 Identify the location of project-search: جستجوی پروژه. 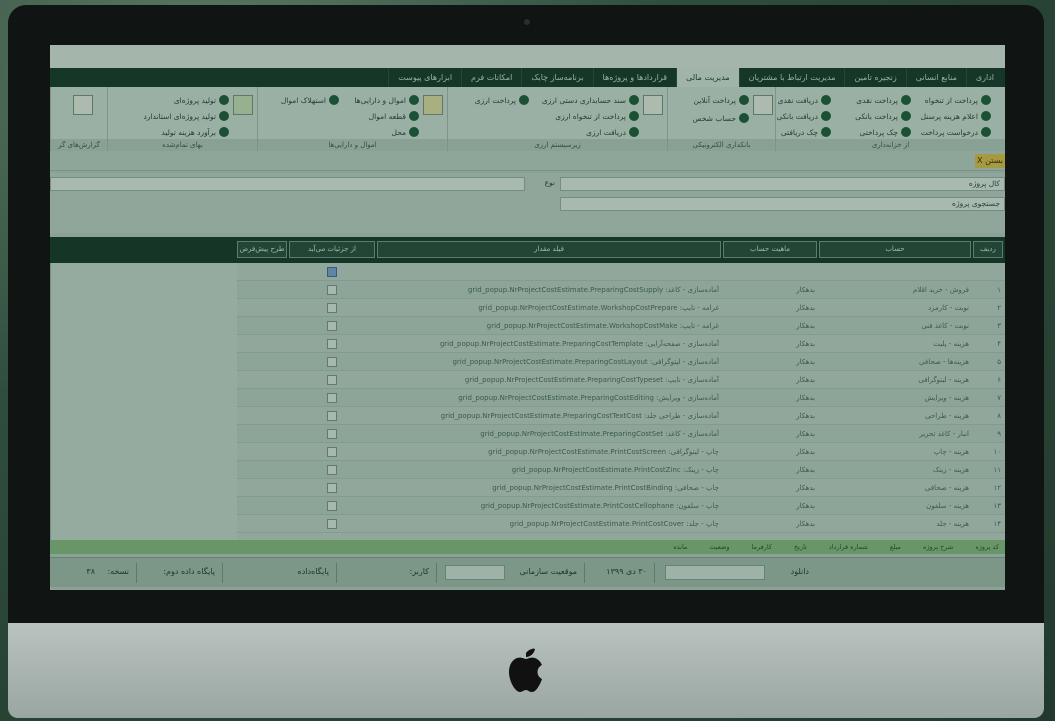
(782, 204).